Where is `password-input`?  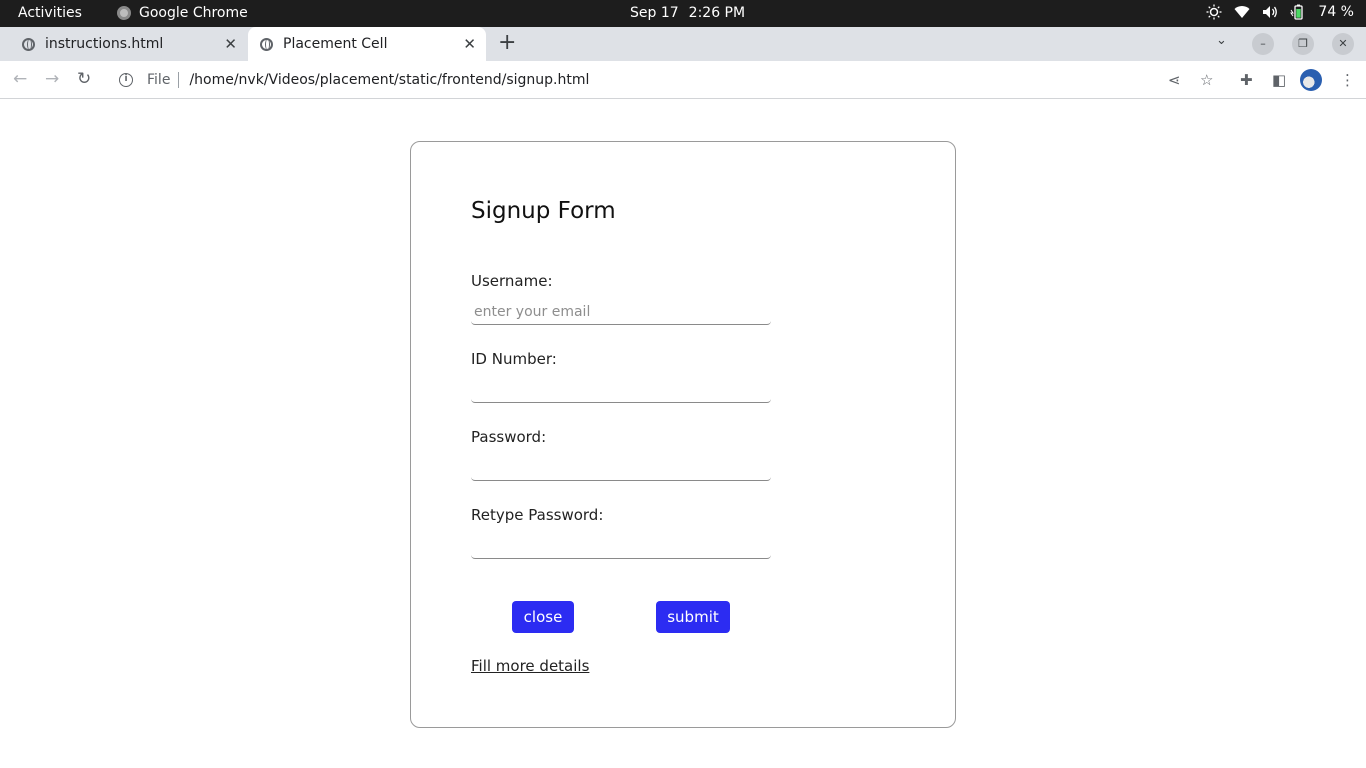
password-input is located at coordinates (621, 468).